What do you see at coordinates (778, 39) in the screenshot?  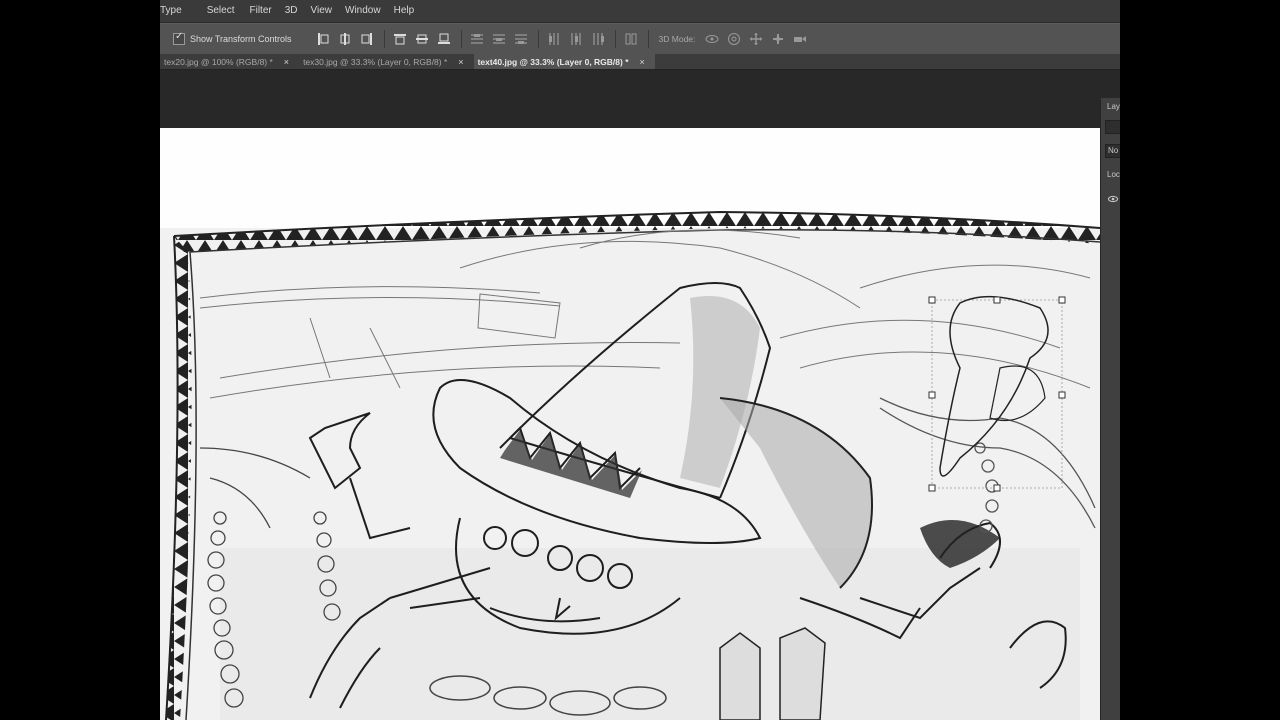 I see `3d-slide-icon` at bounding box center [778, 39].